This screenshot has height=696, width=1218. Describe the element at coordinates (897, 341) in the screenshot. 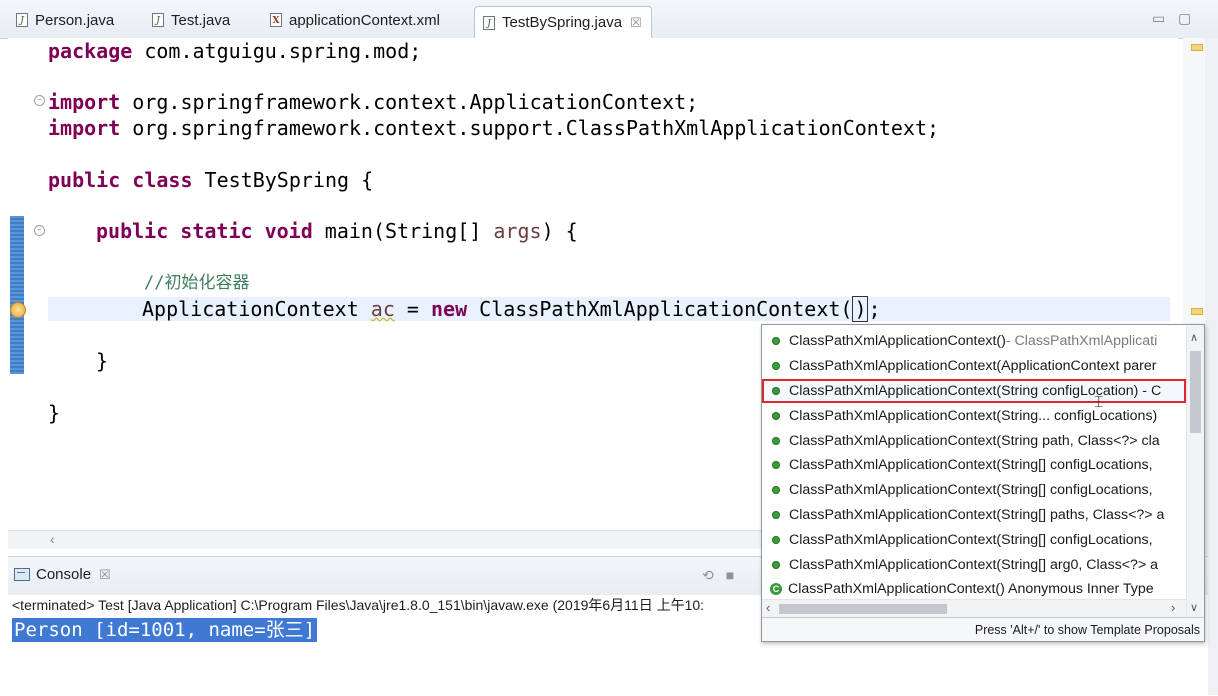

I see `proposal-text: ClassPathXmlApplicationContext()` at that location.